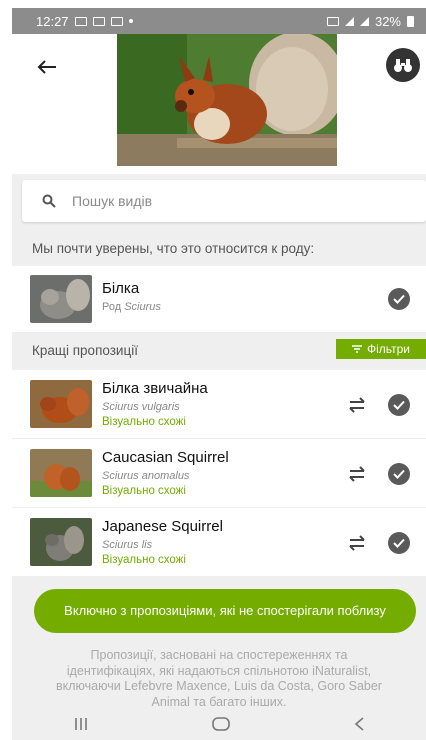  Describe the element at coordinates (155, 388) in the screenshot. I see `suggestion-name: Білка звичайна` at that location.